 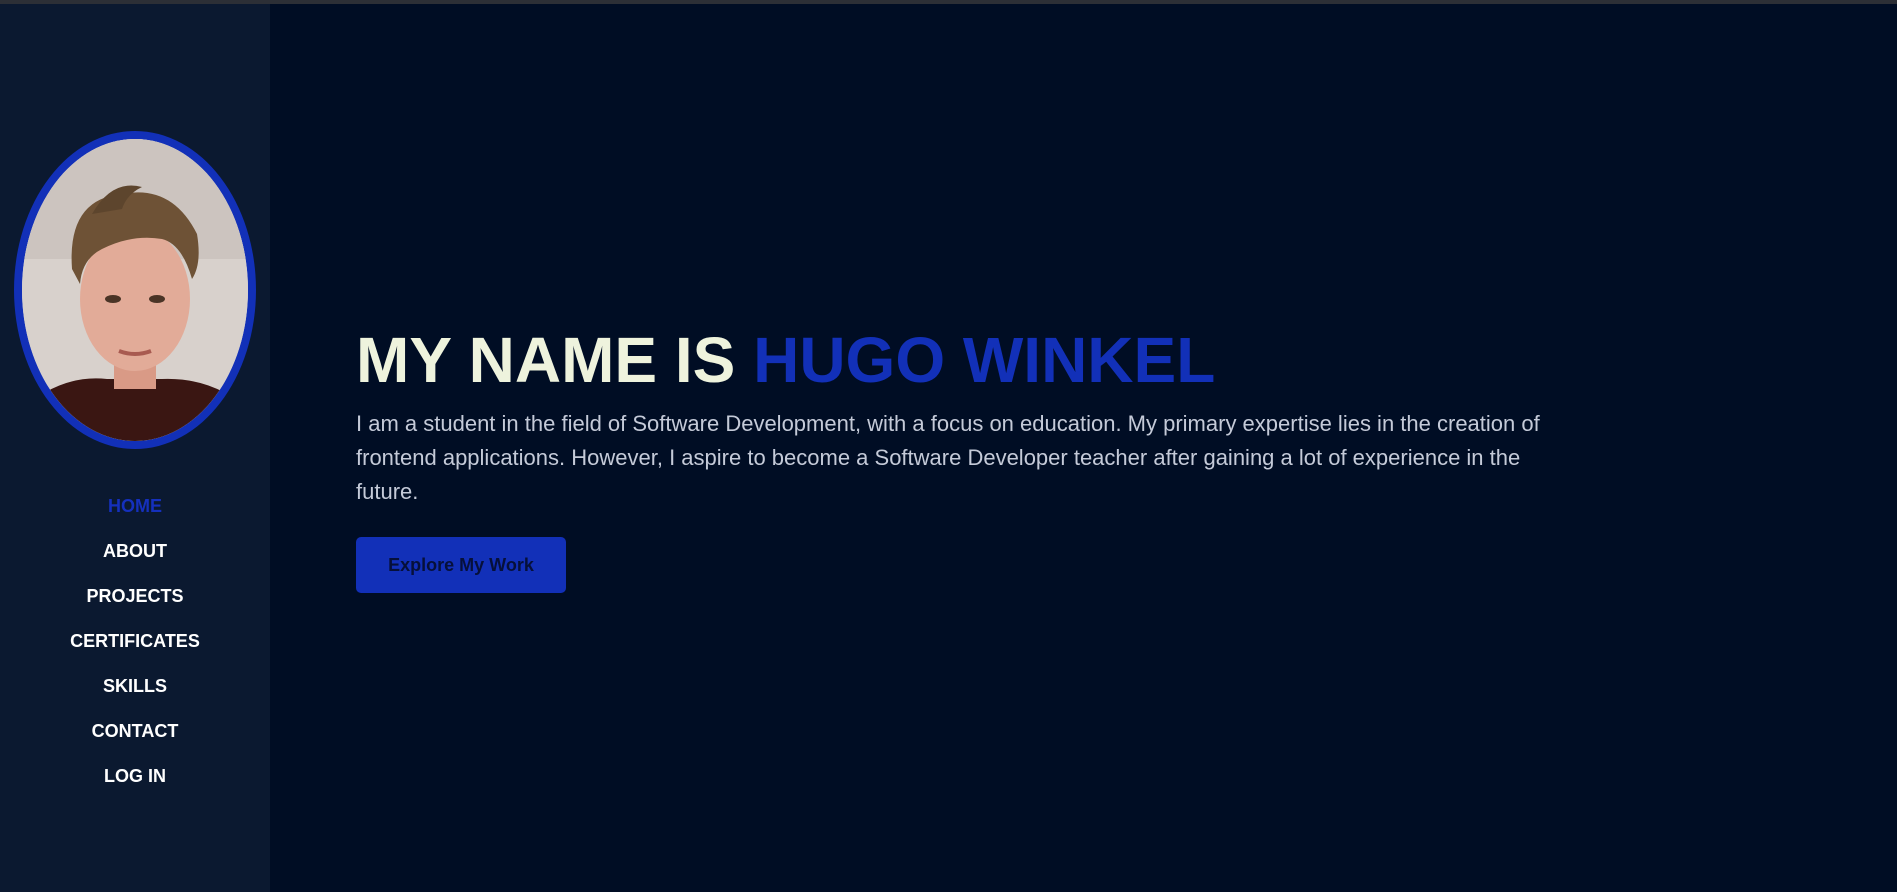 What do you see at coordinates (461, 565) in the screenshot?
I see `explore-my-work-button: Explore My Work` at bounding box center [461, 565].